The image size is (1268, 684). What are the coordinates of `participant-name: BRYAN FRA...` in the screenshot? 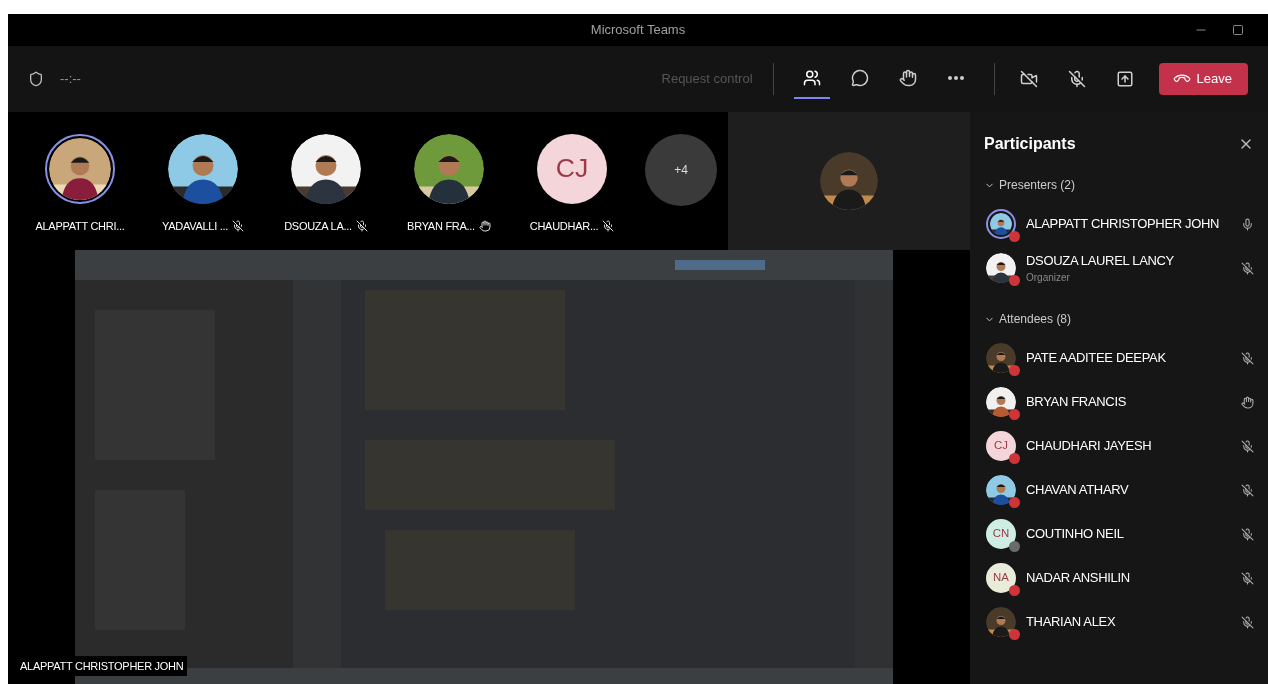 It's located at (441, 226).